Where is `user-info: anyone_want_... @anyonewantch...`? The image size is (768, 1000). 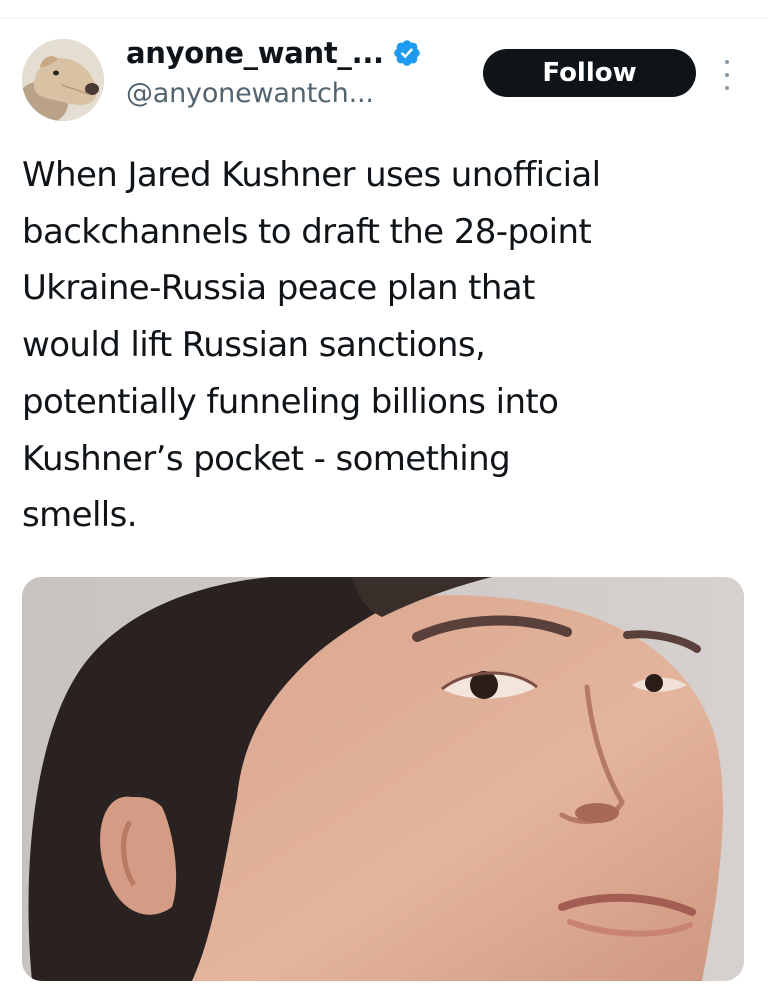
user-info: anyone_want_... @anyonewantch... is located at coordinates (274, 69).